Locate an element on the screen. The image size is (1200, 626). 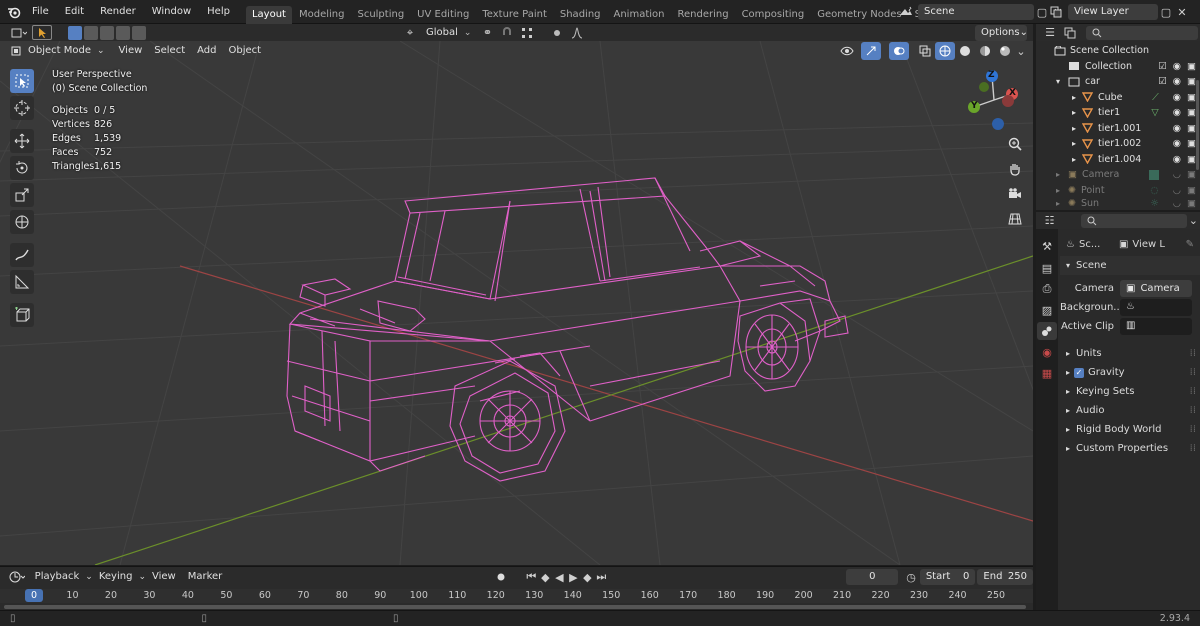
expand-arrow-icon: ▾ is located at coordinates (1062, 82).